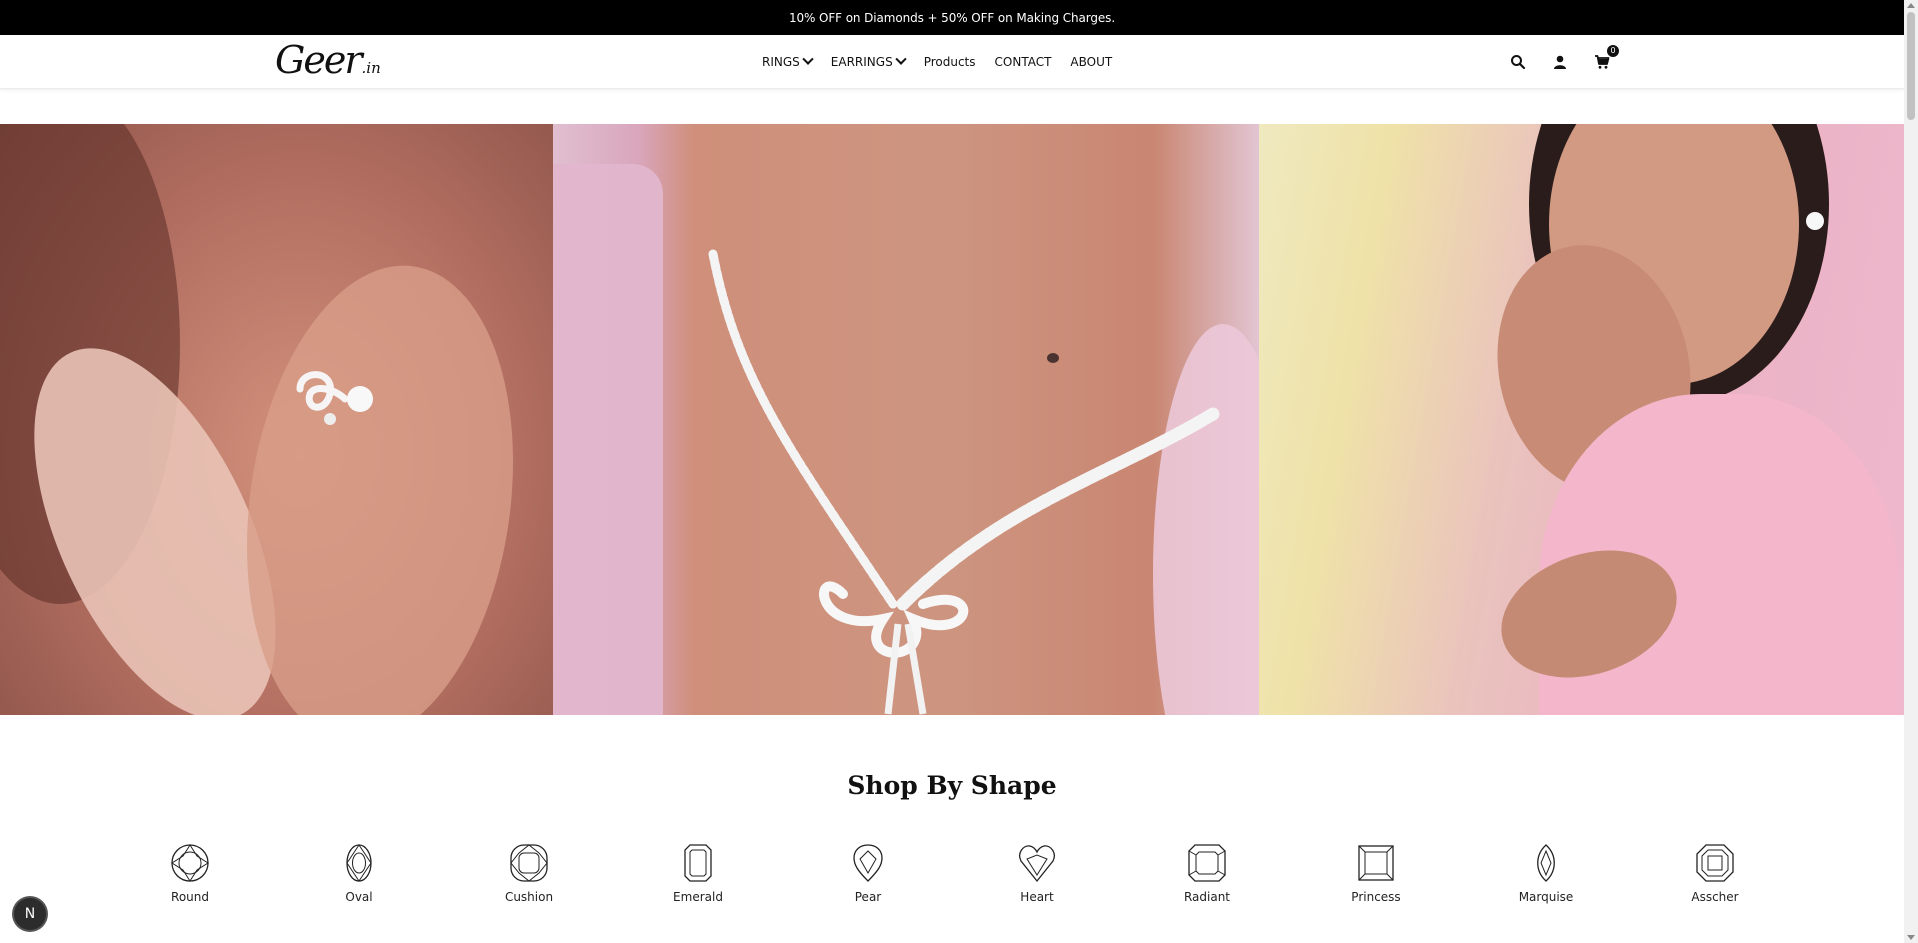  Describe the element at coordinates (1546, 863) in the screenshot. I see `marquise-diamond-icon` at that location.